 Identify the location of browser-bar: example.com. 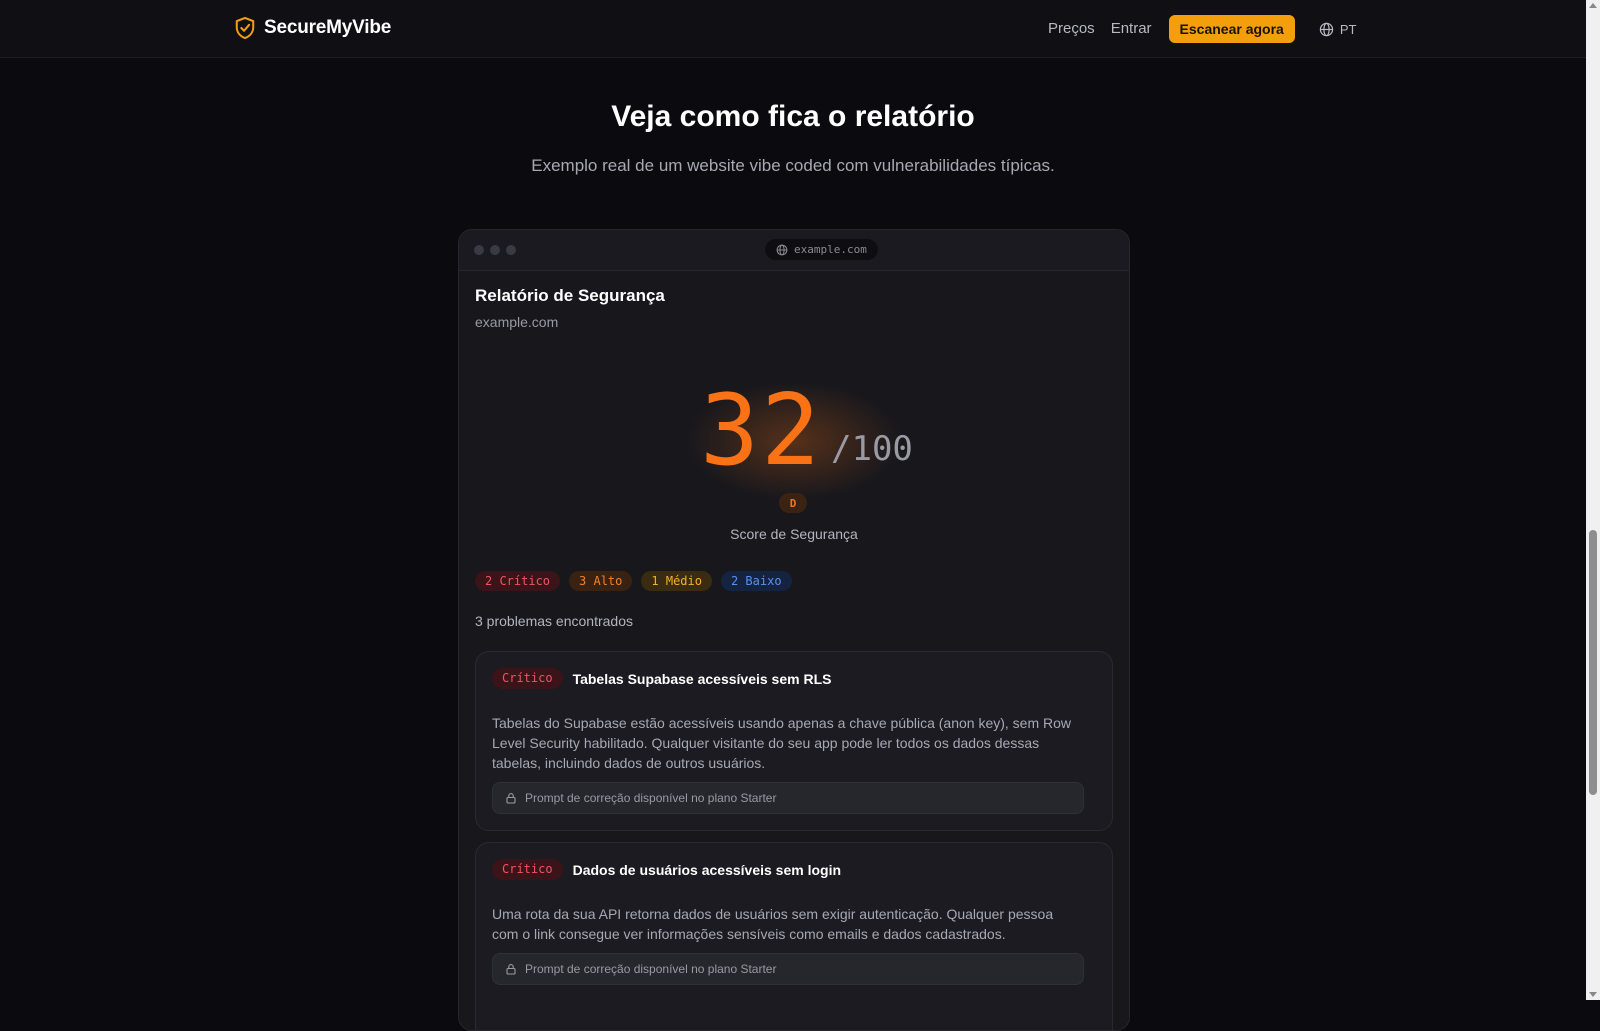
(794, 250).